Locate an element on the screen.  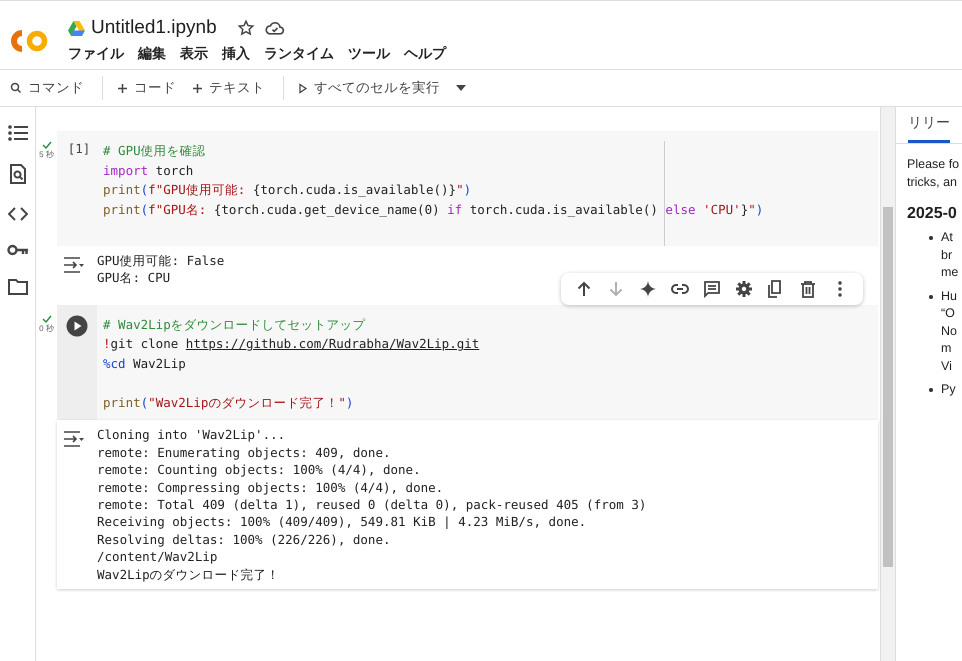
bullet-text: me is located at coordinates (949, 272).